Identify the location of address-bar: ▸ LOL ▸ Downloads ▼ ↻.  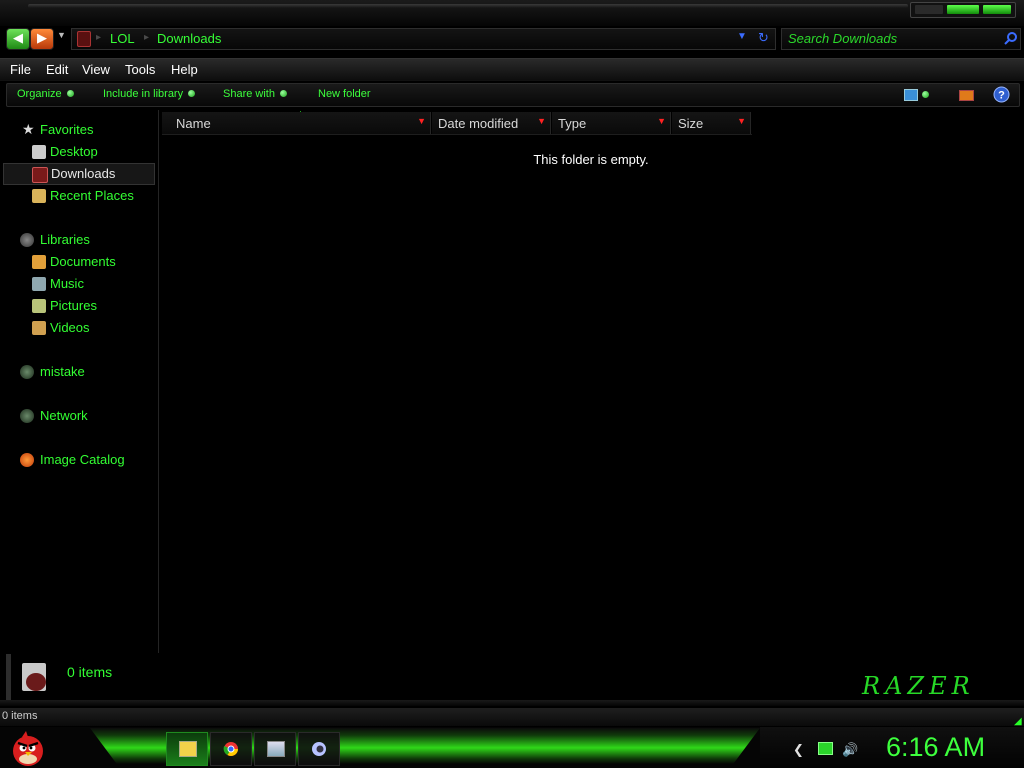
(423, 39).